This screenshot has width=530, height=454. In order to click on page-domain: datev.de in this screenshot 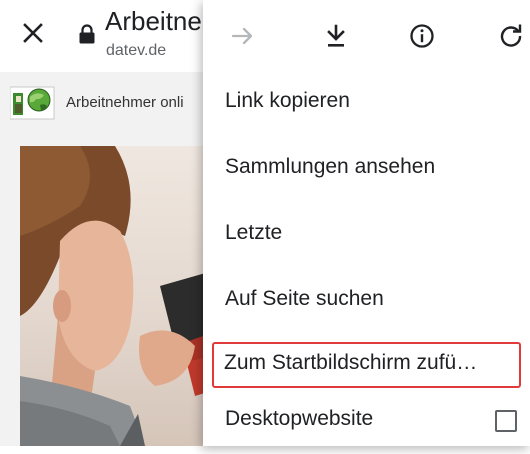, I will do `click(136, 51)`.